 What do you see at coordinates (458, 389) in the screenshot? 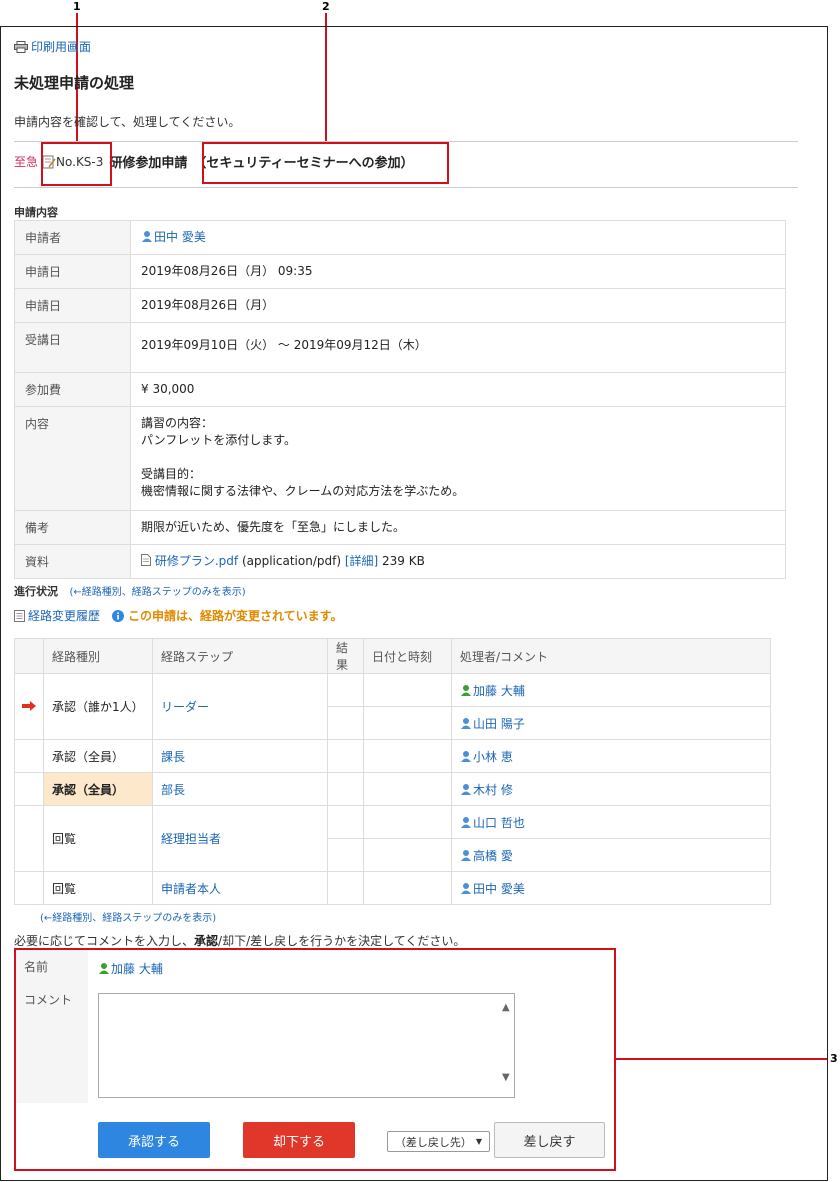
I see `detail-value: ¥ 30,000` at bounding box center [458, 389].